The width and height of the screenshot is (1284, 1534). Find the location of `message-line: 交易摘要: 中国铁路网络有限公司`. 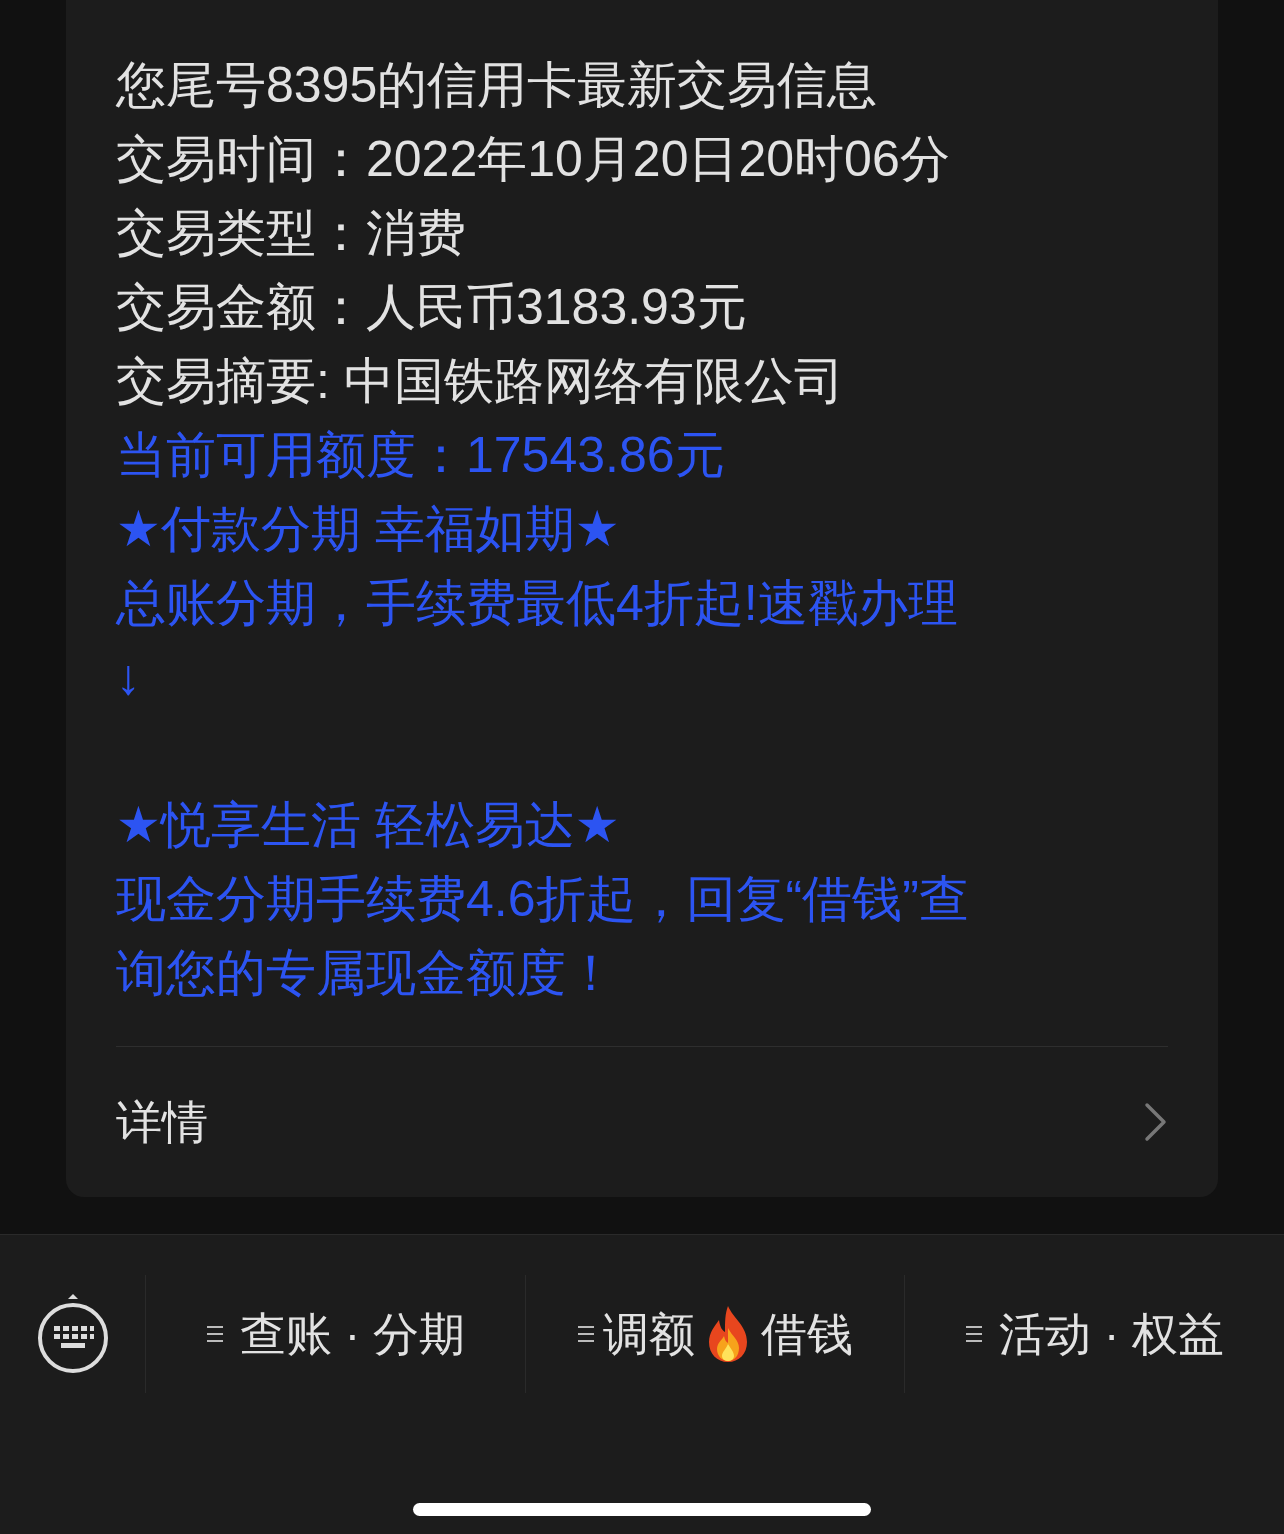

message-line: 交易摘要: 中国铁路网络有限公司 is located at coordinates (480, 381).